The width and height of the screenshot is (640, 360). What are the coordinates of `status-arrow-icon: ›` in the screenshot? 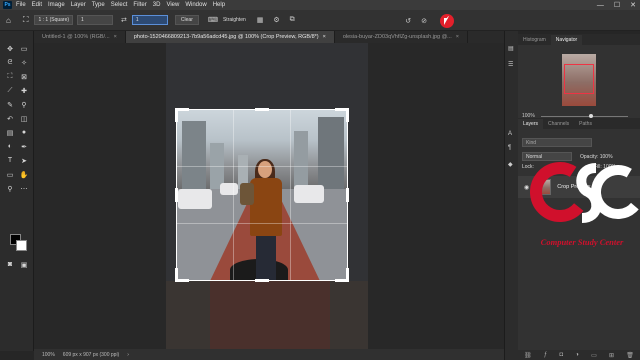 It's located at (128, 355).